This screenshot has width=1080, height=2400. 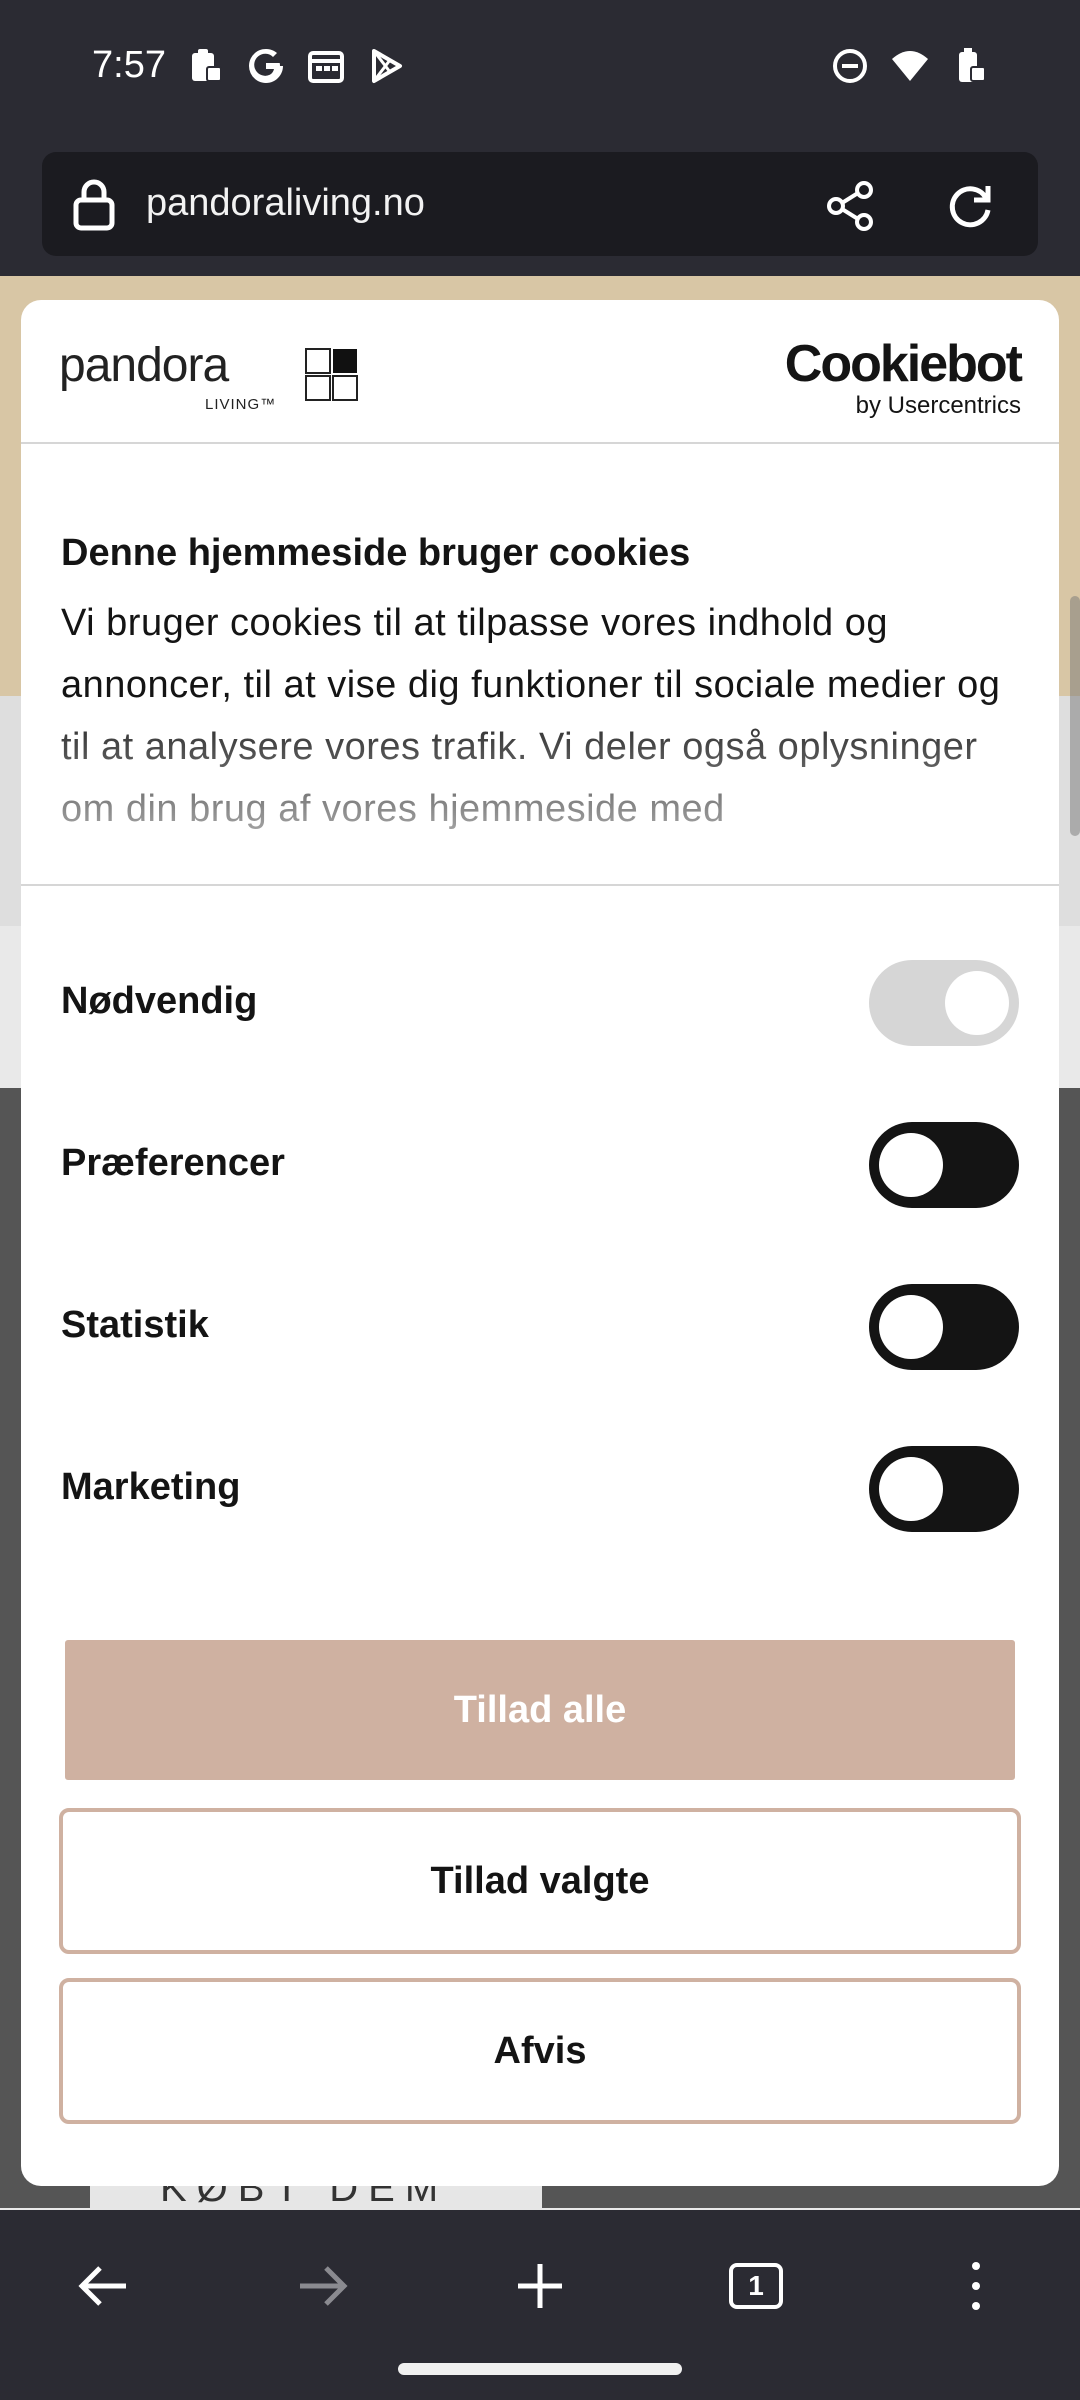 I want to click on pandora-logo: pandora LIVING™, so click(x=208, y=377).